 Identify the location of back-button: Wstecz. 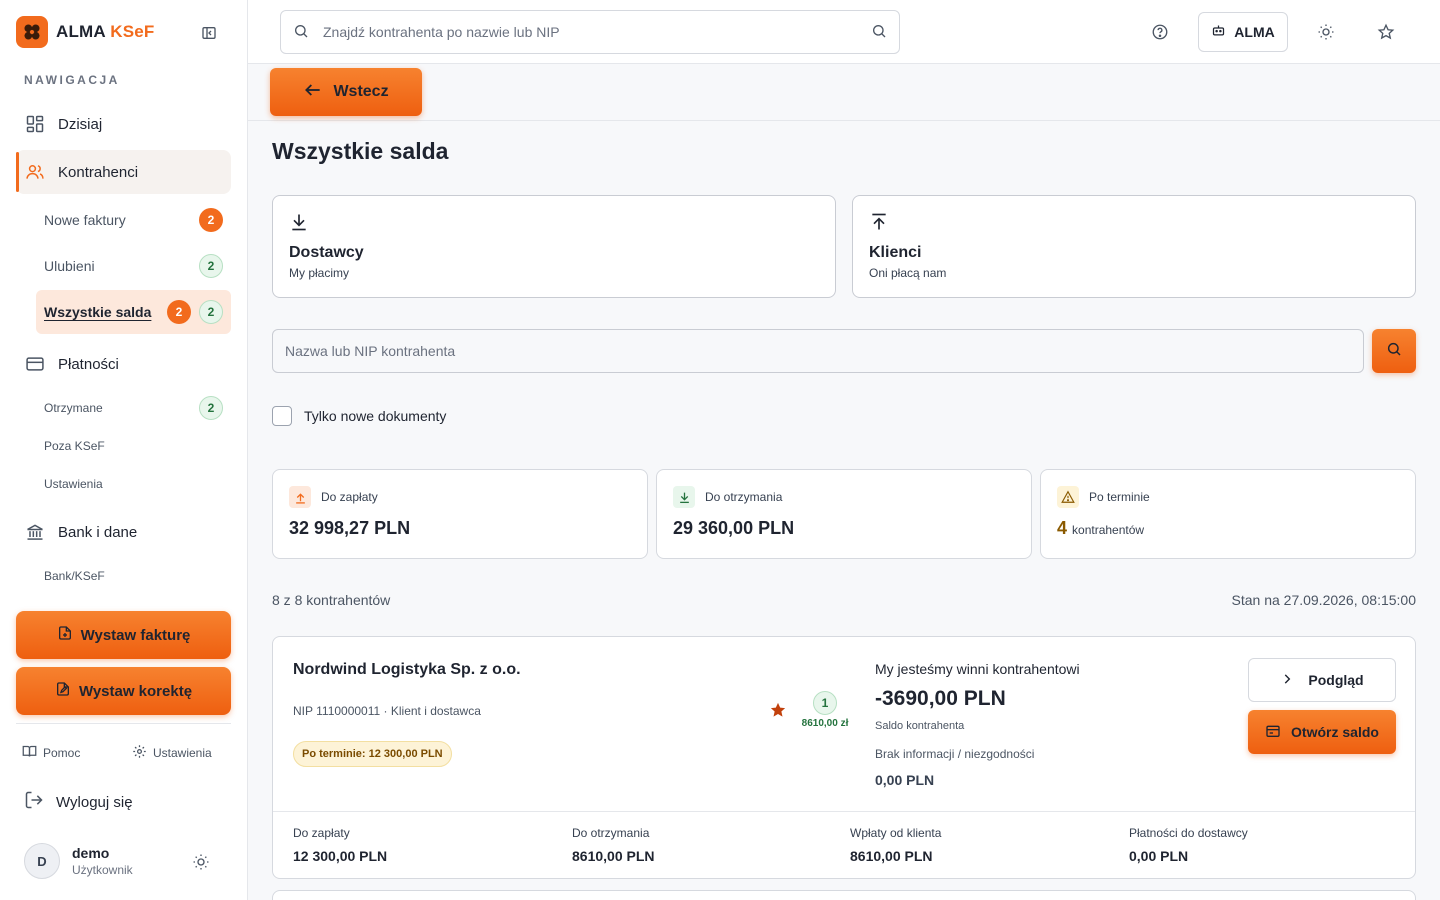
(346, 92).